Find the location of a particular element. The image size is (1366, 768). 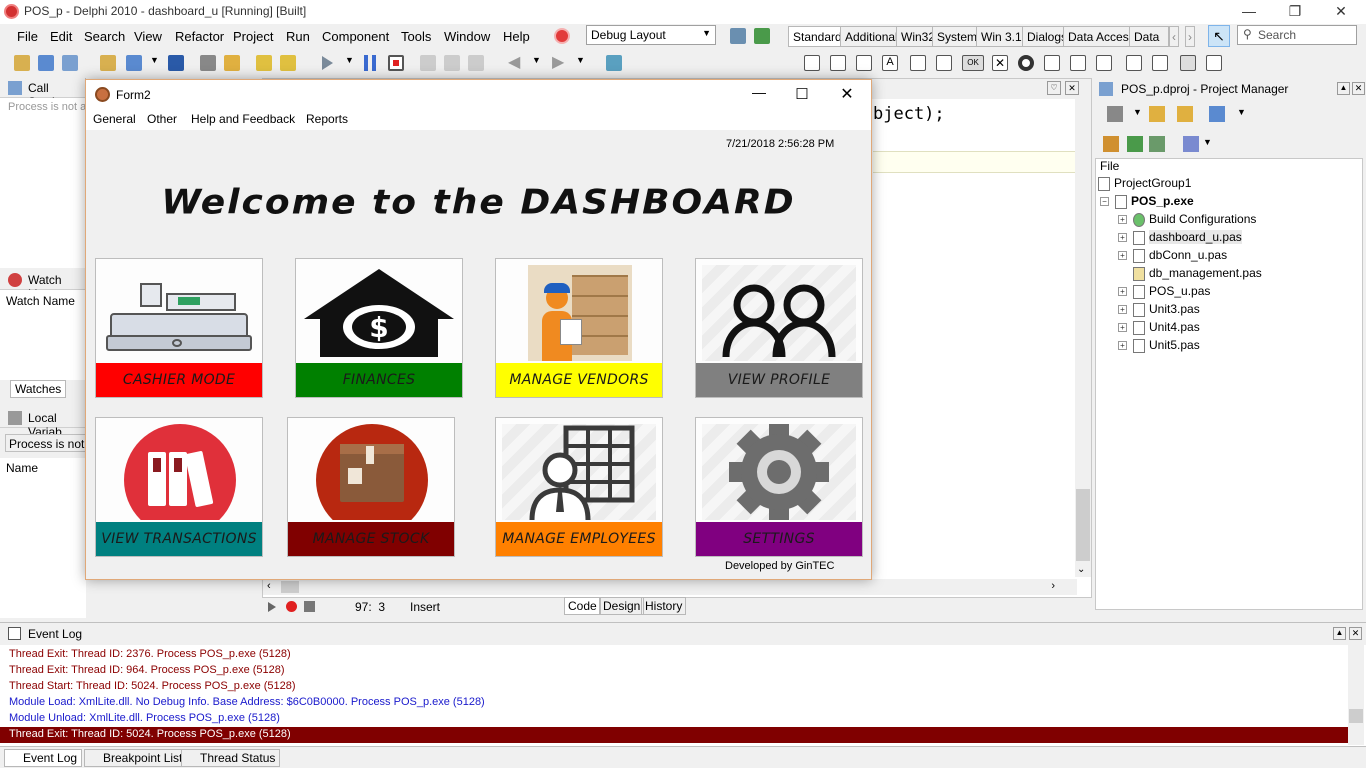

event-log-scroll-thumb is located at coordinates (1356, 716).